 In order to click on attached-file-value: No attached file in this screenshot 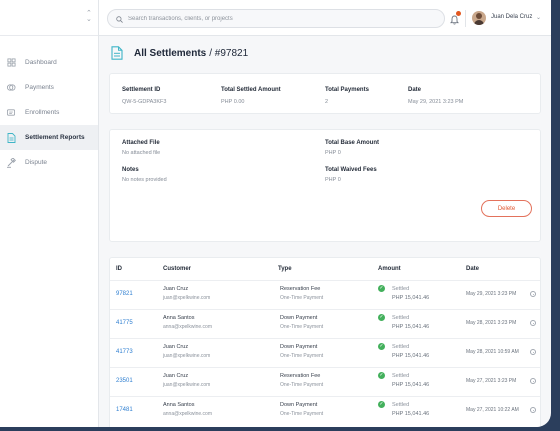, I will do `click(141, 153)`.